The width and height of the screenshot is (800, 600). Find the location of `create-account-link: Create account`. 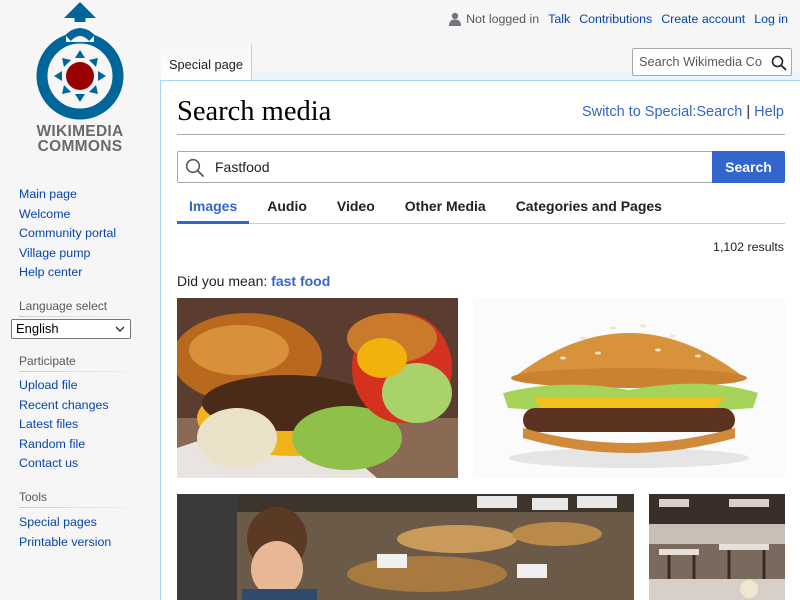

create-account-link: Create account is located at coordinates (703, 19).